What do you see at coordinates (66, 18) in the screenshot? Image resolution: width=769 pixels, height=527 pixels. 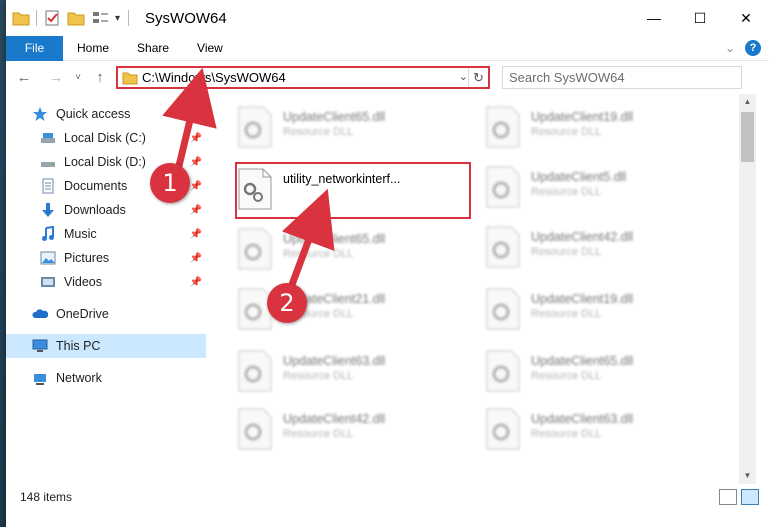 I see `quick-access-toolbar: ▾` at bounding box center [66, 18].